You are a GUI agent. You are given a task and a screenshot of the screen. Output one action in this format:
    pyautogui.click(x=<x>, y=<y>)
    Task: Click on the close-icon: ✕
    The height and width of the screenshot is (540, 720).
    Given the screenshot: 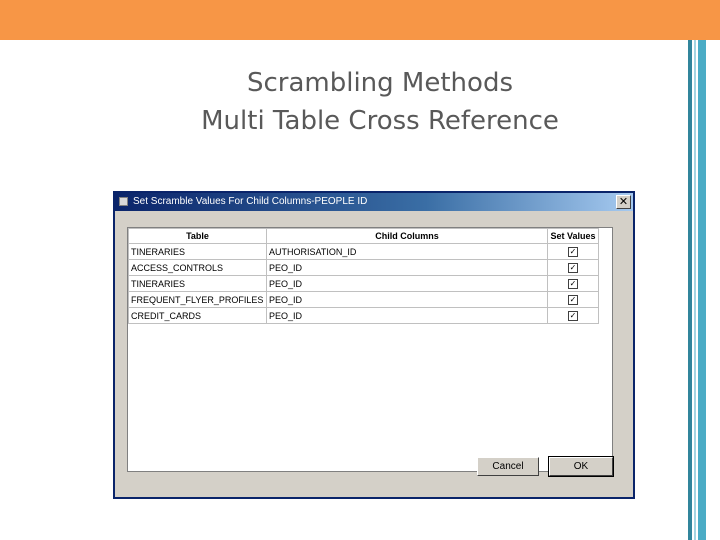 What is the action you would take?
    pyautogui.click(x=623, y=202)
    